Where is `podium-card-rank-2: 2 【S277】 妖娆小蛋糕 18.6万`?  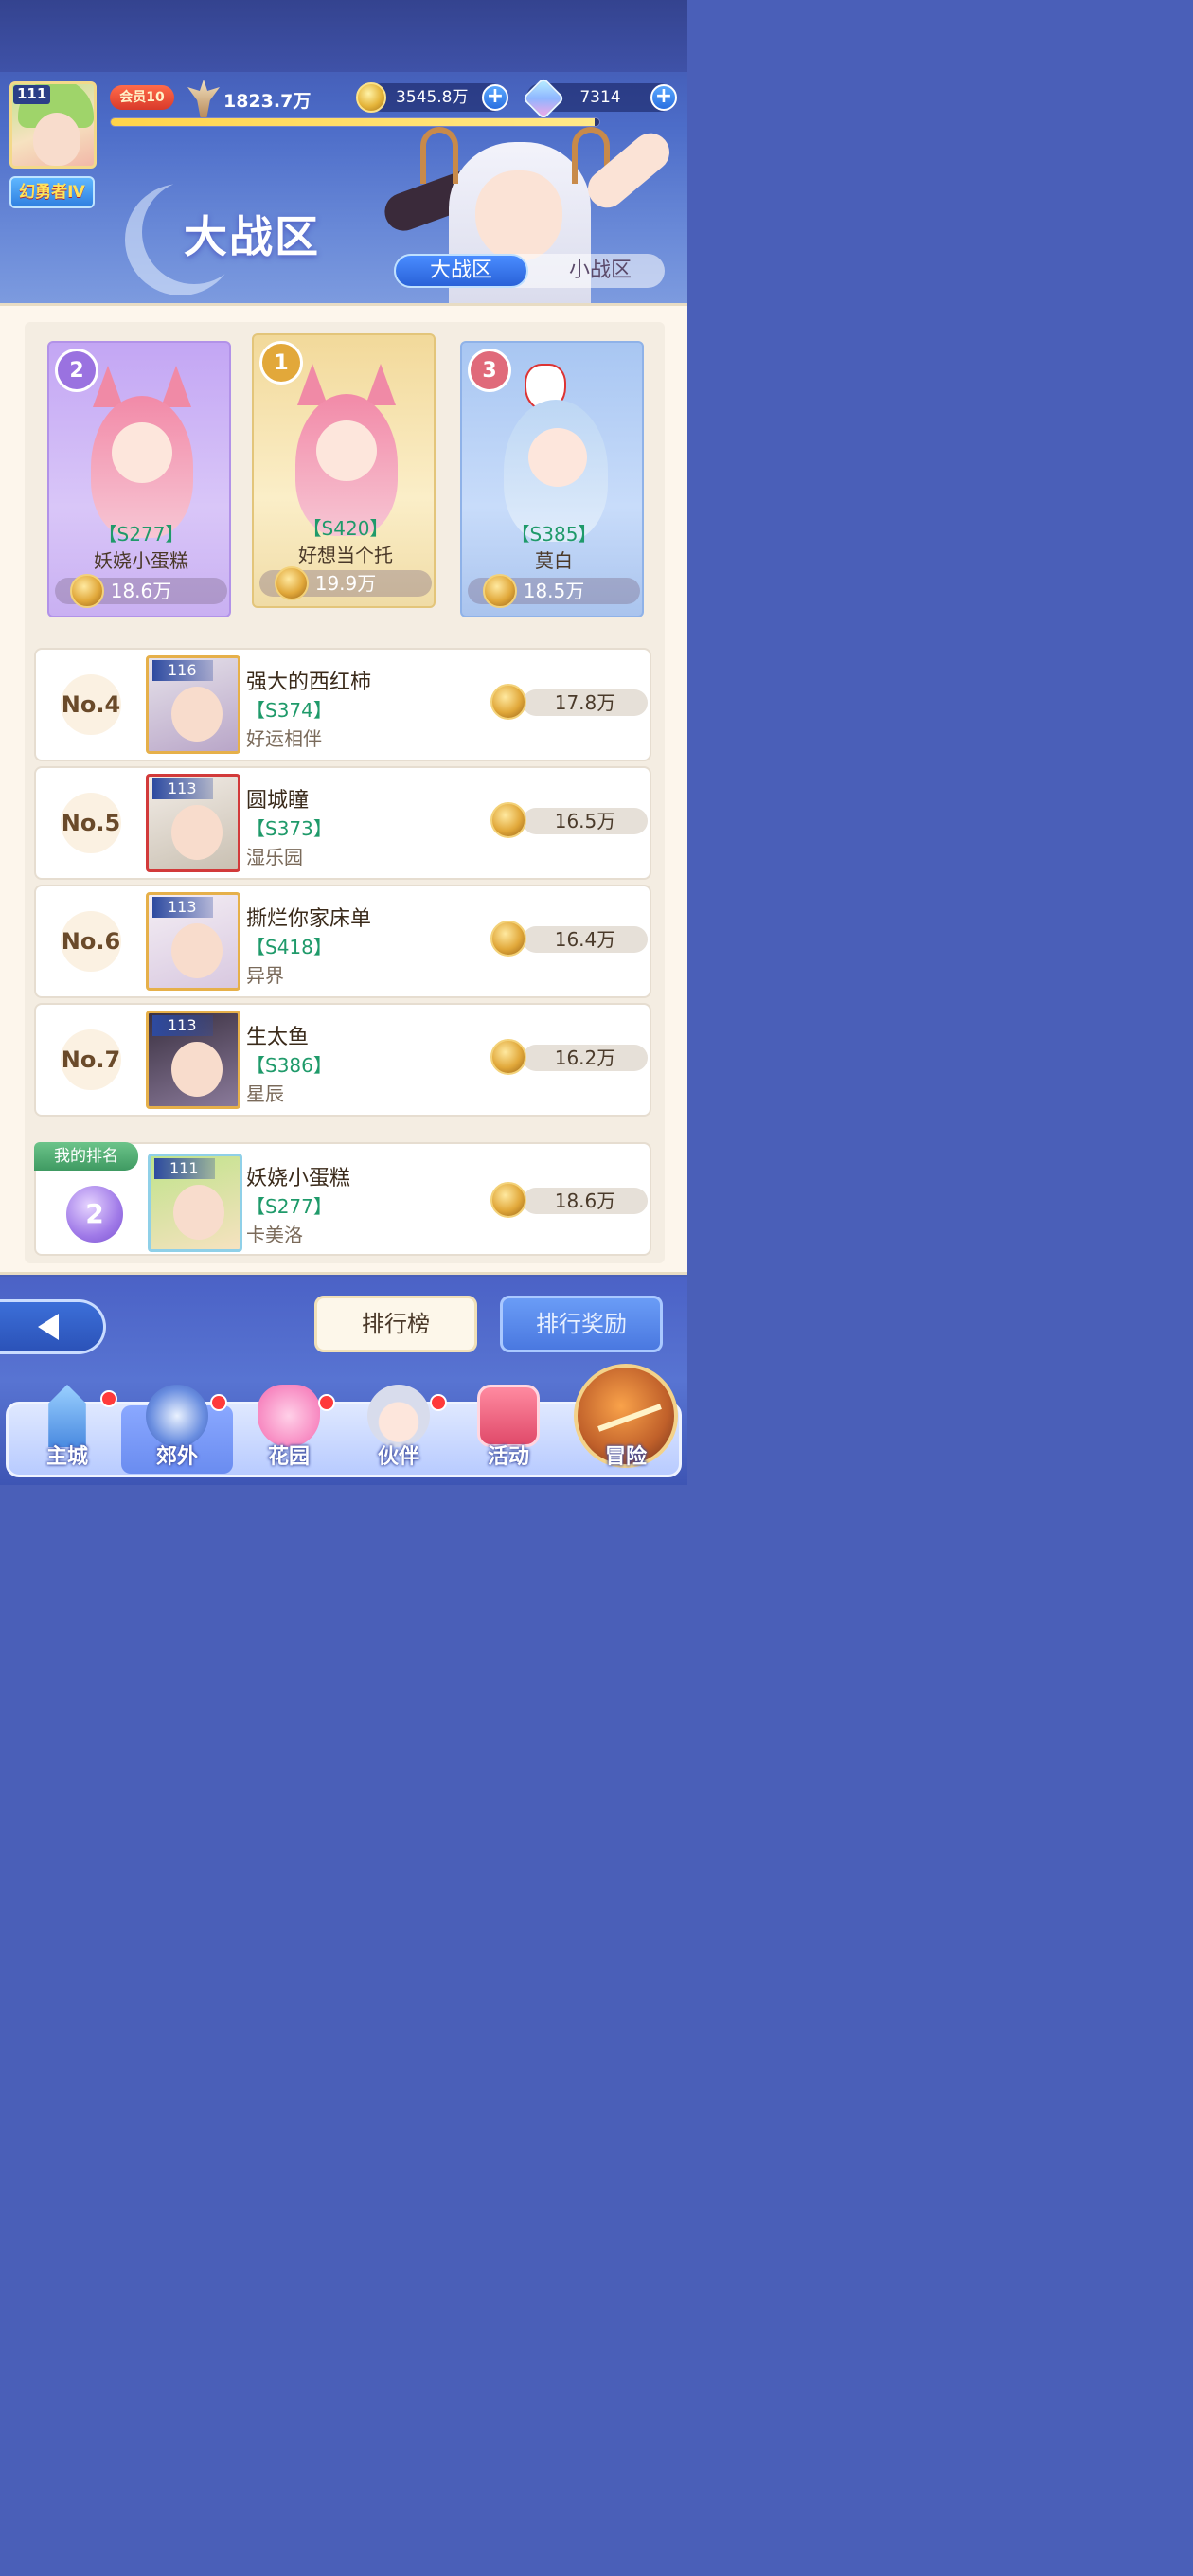
podium-card-rank-2: 2 【S277】 妖娆小蛋糕 18.6万 is located at coordinates (139, 479).